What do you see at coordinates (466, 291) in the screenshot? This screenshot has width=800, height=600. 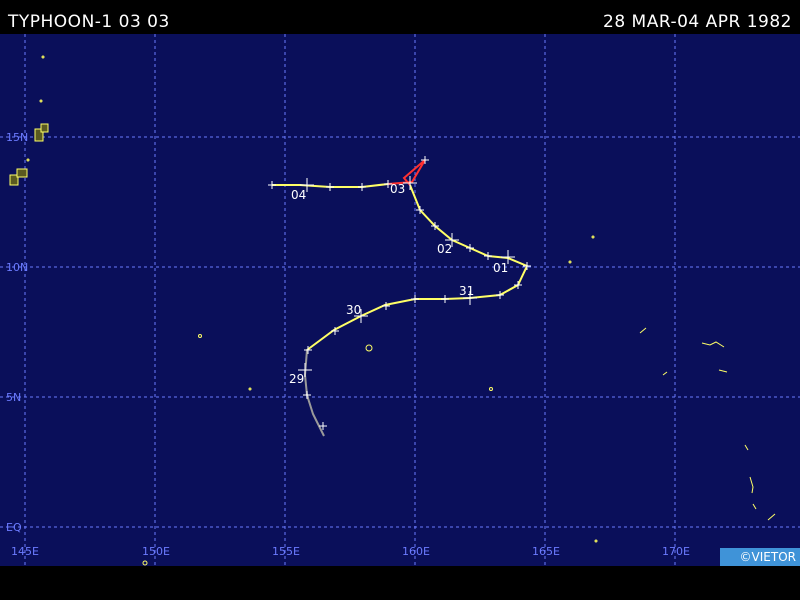 I see `day-label-31: 31` at bounding box center [466, 291].